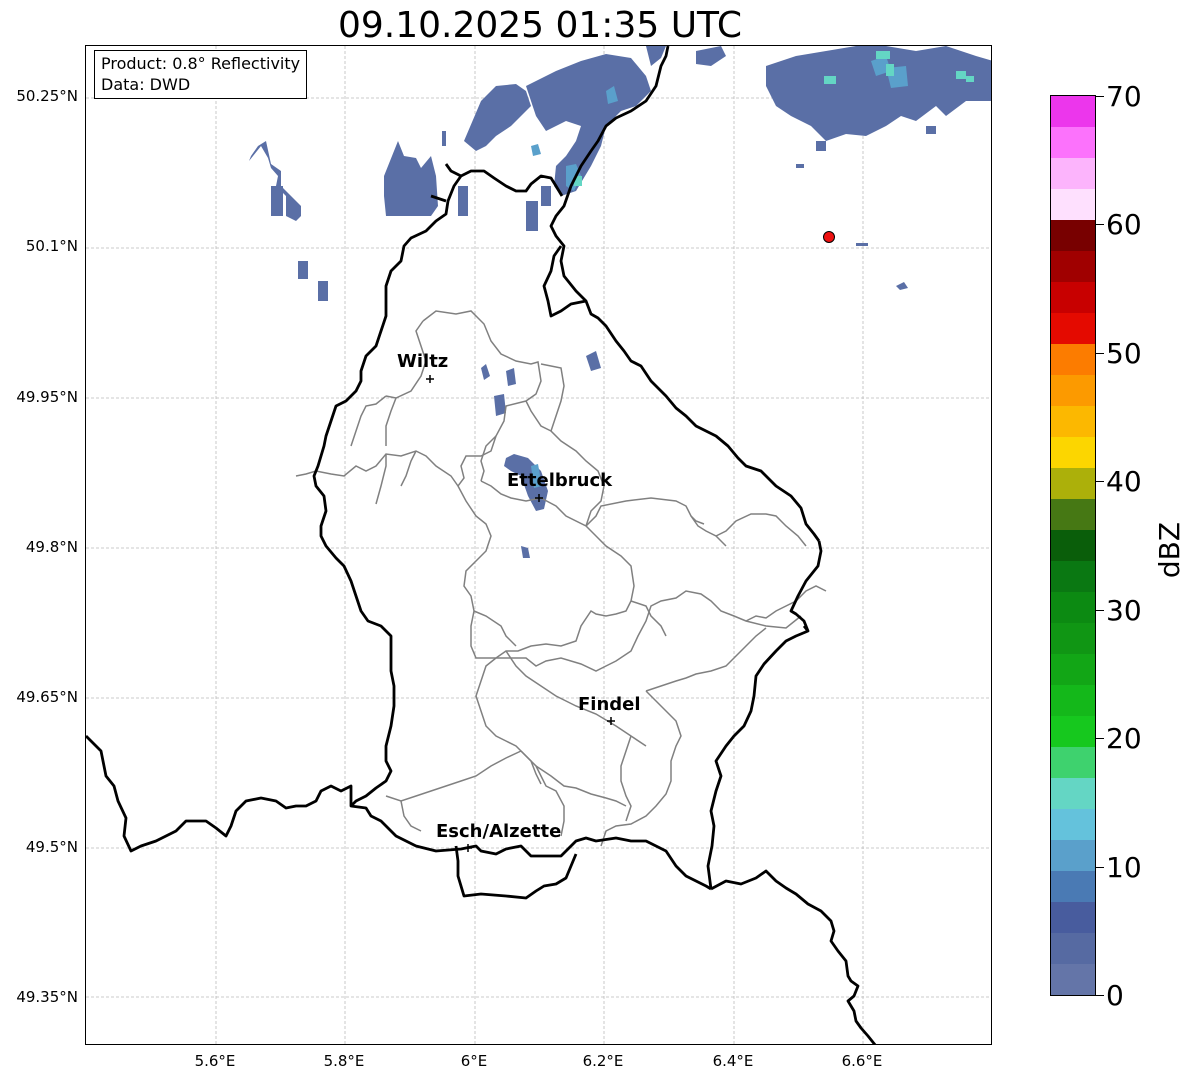 Image resolution: width=1184 pixels, height=1081 pixels. I want to click on colorbar-tick-label: 60, so click(1124, 224).